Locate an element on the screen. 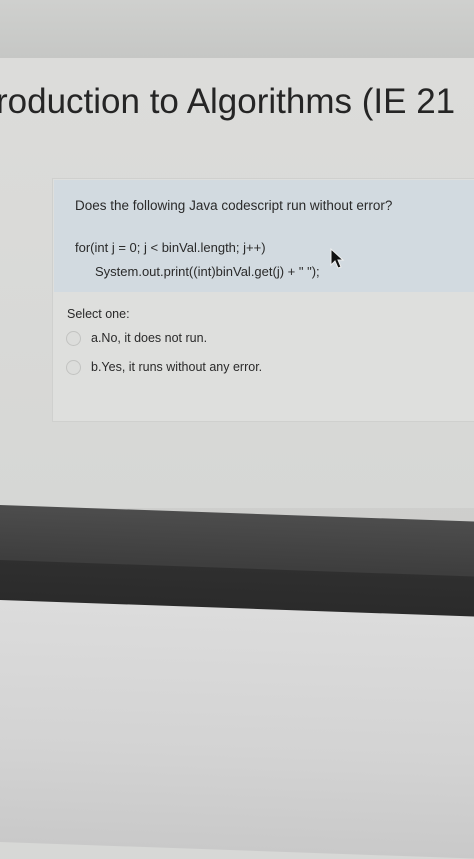 Image resolution: width=474 pixels, height=859 pixels. option-a-label: a.No, it does not run. is located at coordinates (149, 338).